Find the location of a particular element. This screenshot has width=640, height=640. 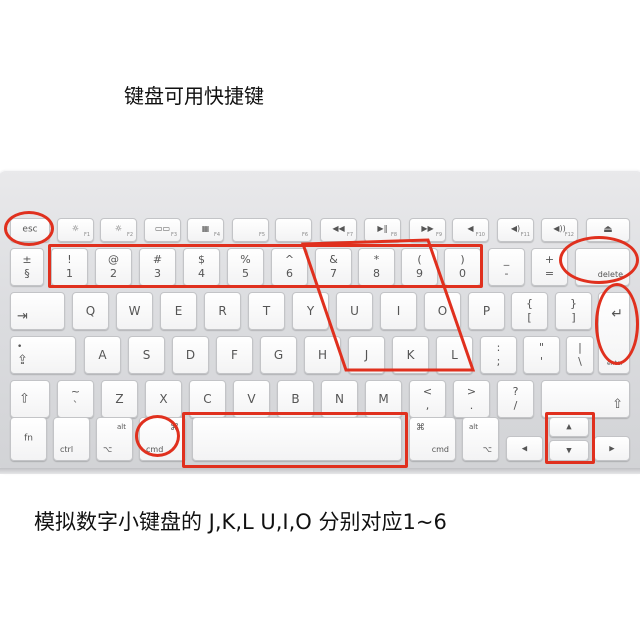

caption: 模拟数字小键盘的 J,K,L U,I,O 分别对应1~6 is located at coordinates (240, 522).